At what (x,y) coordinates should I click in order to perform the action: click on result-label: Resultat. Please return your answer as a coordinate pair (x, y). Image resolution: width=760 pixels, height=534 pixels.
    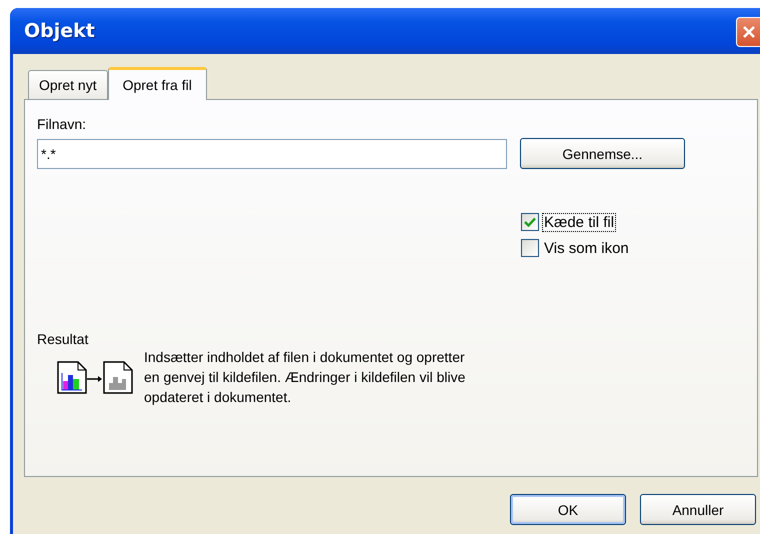
    Looking at the image, I should click on (63, 339).